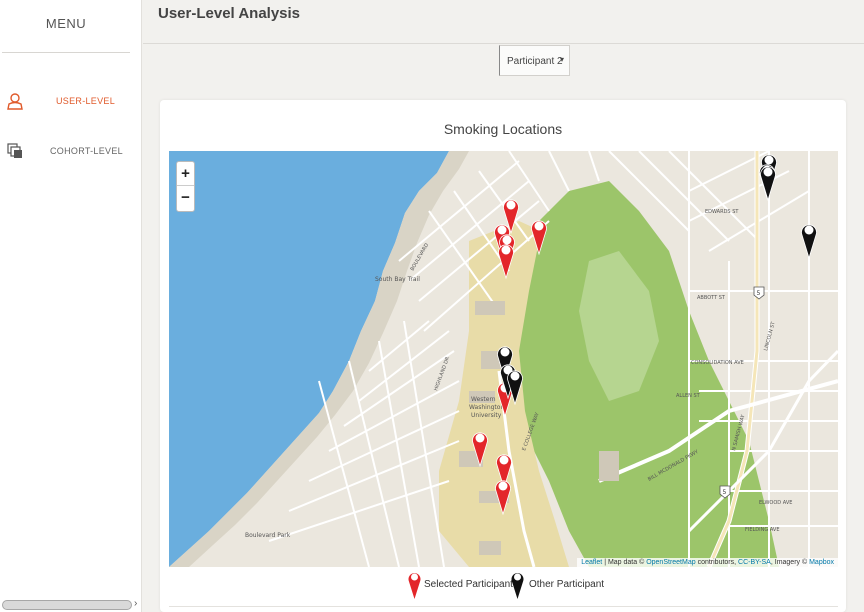 The height and width of the screenshot is (612, 864). I want to click on legend-label: Other Participant, so click(567, 584).